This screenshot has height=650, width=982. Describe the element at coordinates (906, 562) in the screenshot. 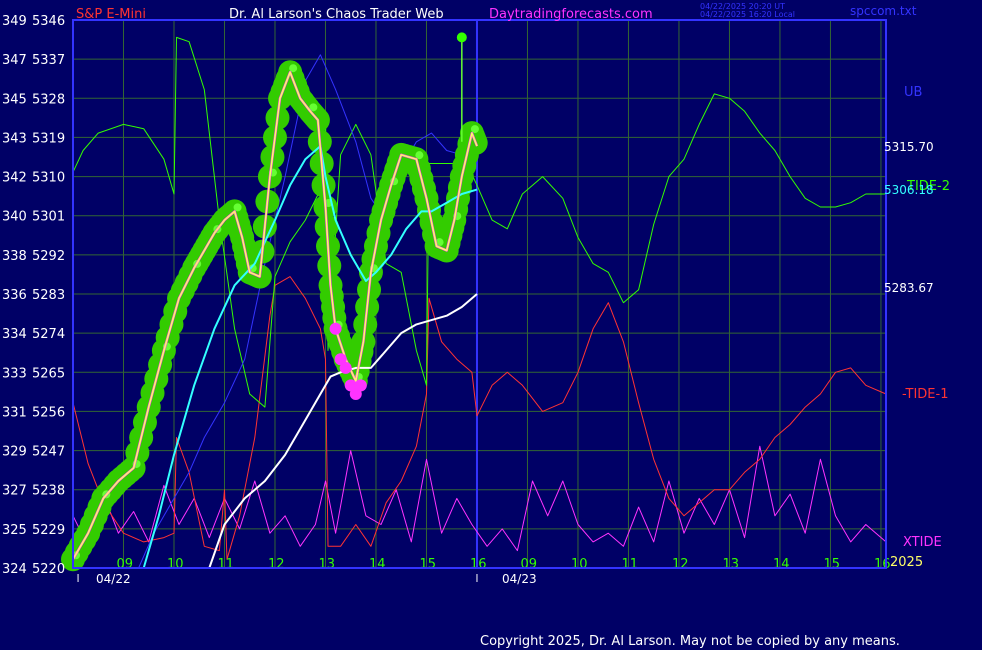

I see `year-label: 2025` at that location.